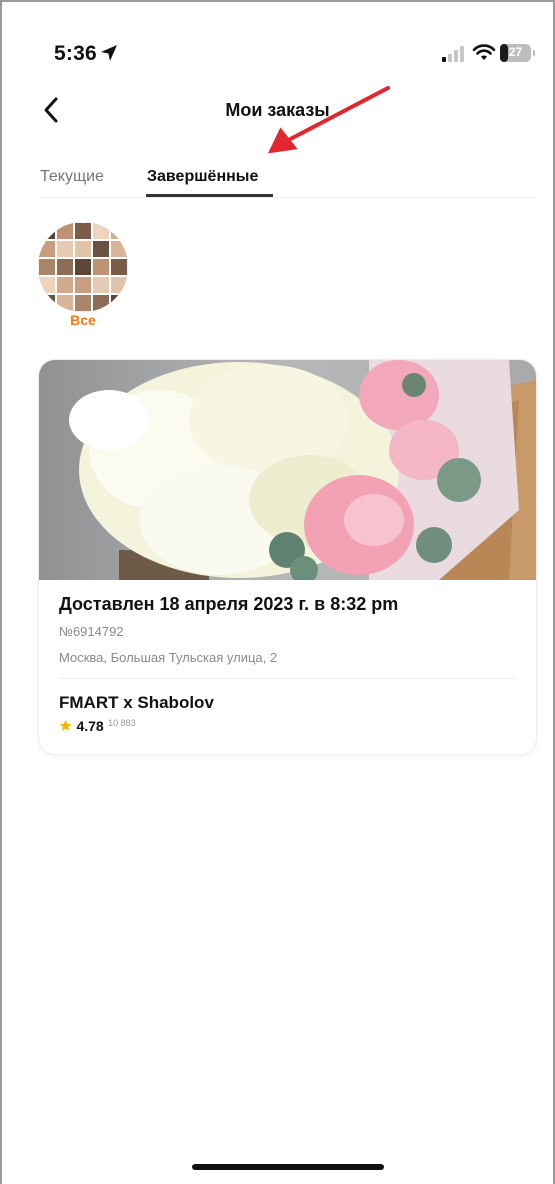 This screenshot has width=555, height=1184. Describe the element at coordinates (209, 195) in the screenshot. I see `active-tab-indicator` at that location.